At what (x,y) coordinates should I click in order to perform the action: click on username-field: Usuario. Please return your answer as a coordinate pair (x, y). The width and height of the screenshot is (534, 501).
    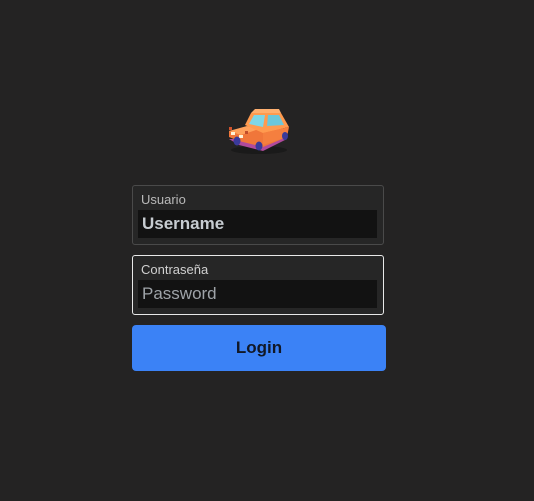
    Looking at the image, I should click on (258, 215).